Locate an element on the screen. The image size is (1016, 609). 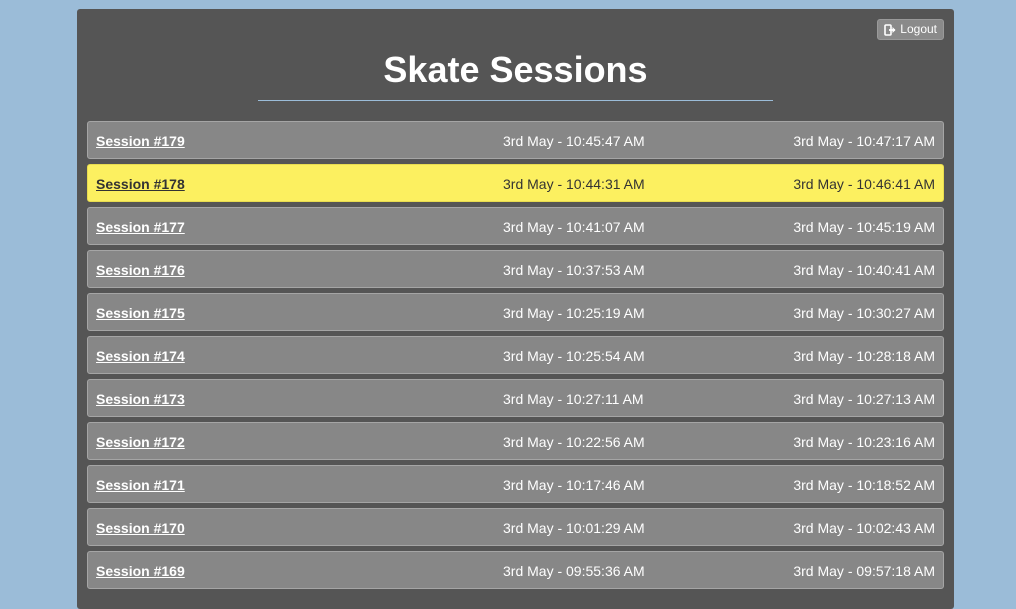
session-start-time: 3rd May - 09:55:36 AM is located at coordinates (574, 571).